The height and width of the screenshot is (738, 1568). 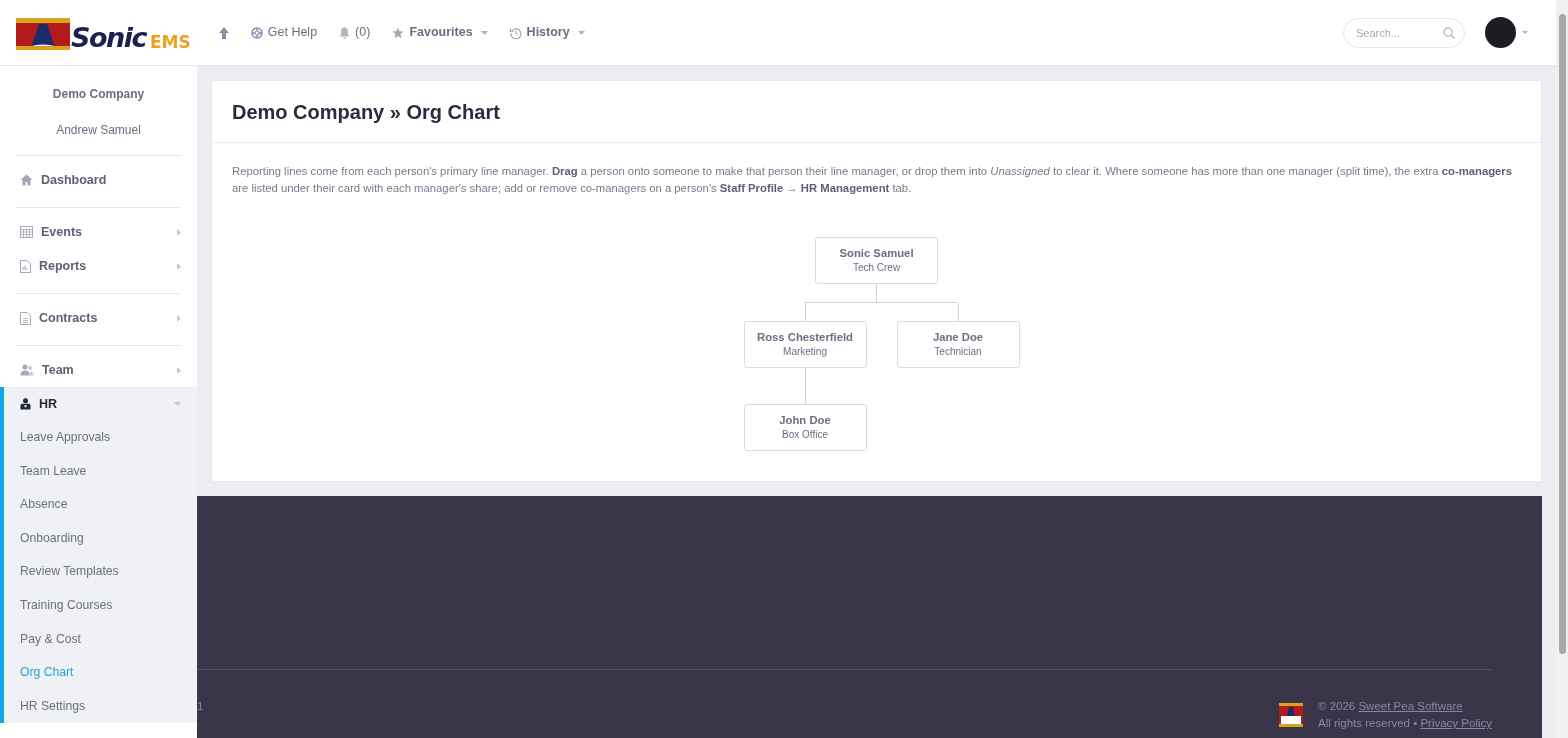 What do you see at coordinates (958, 352) in the screenshot?
I see `person-role: Technician` at bounding box center [958, 352].